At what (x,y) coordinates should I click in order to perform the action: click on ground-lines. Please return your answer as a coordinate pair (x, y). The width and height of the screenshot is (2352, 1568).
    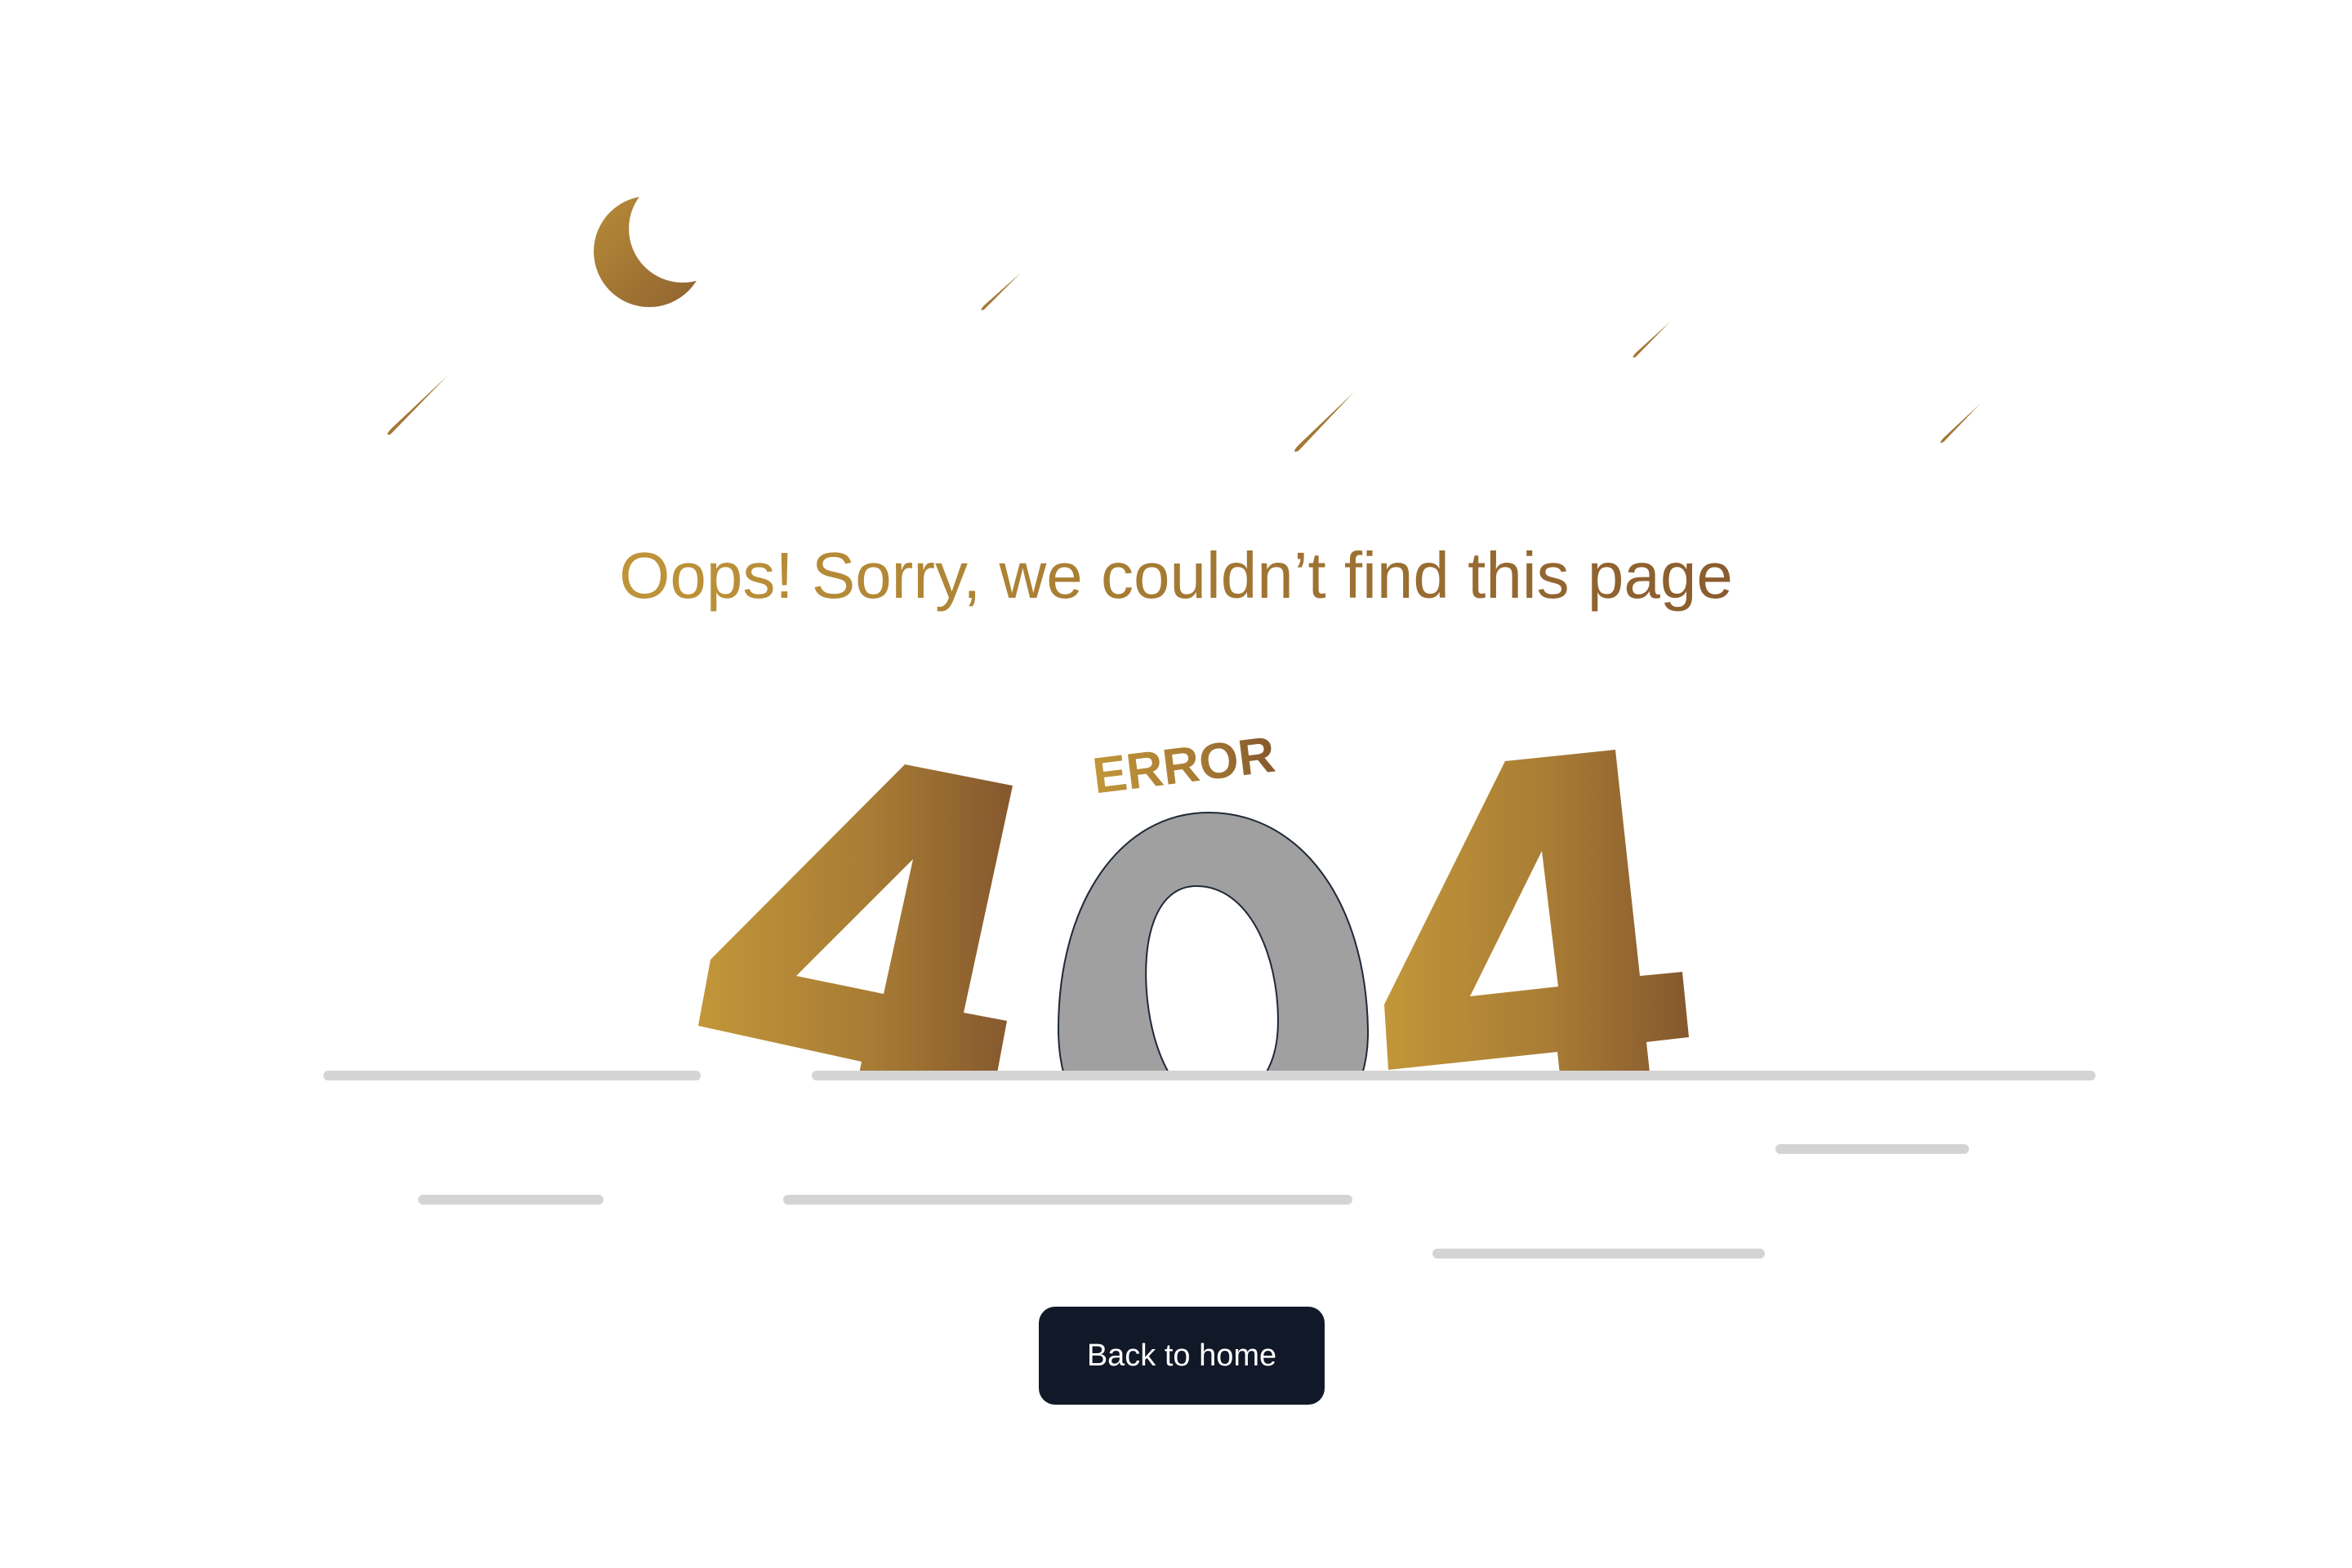
    Looking at the image, I should click on (1209, 1164).